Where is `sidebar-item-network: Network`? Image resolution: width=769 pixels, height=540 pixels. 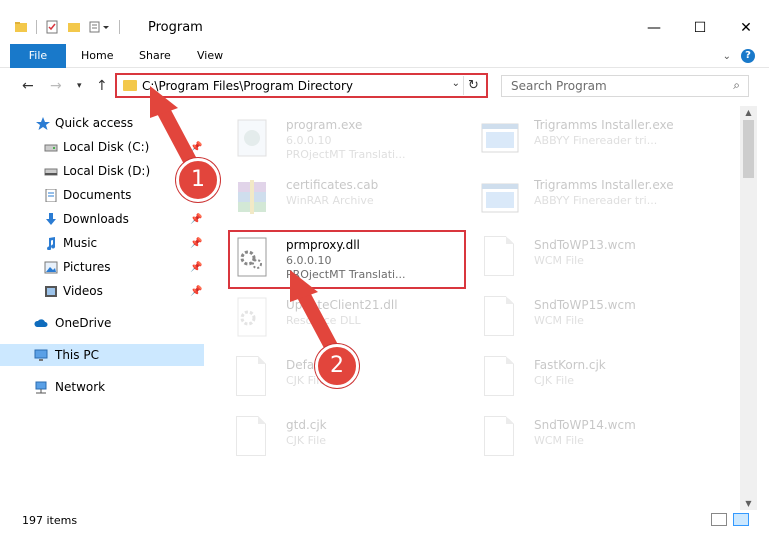
sidebar-item-network: Network is located at coordinates (102, 387).